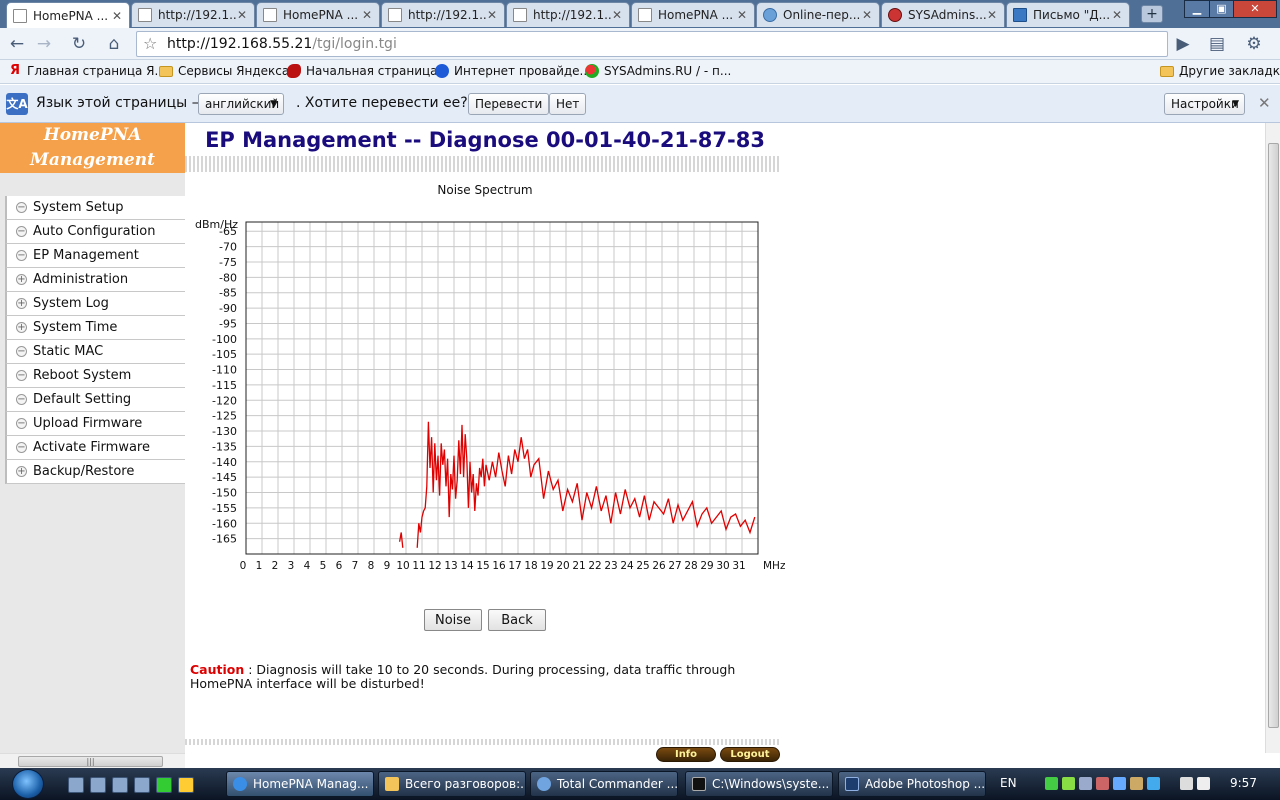 This screenshot has width=1280, height=800. What do you see at coordinates (44, 44) in the screenshot?
I see `forward-arrow-icon: →` at bounding box center [44, 44].